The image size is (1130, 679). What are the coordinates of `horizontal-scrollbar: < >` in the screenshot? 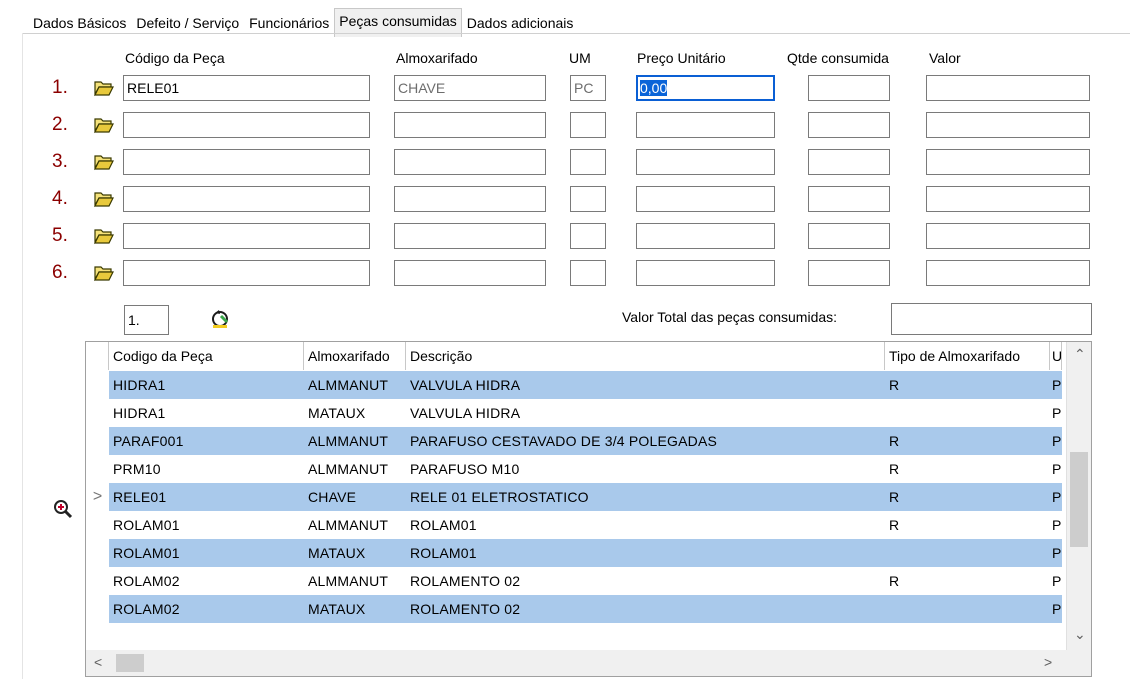 It's located at (588, 663).